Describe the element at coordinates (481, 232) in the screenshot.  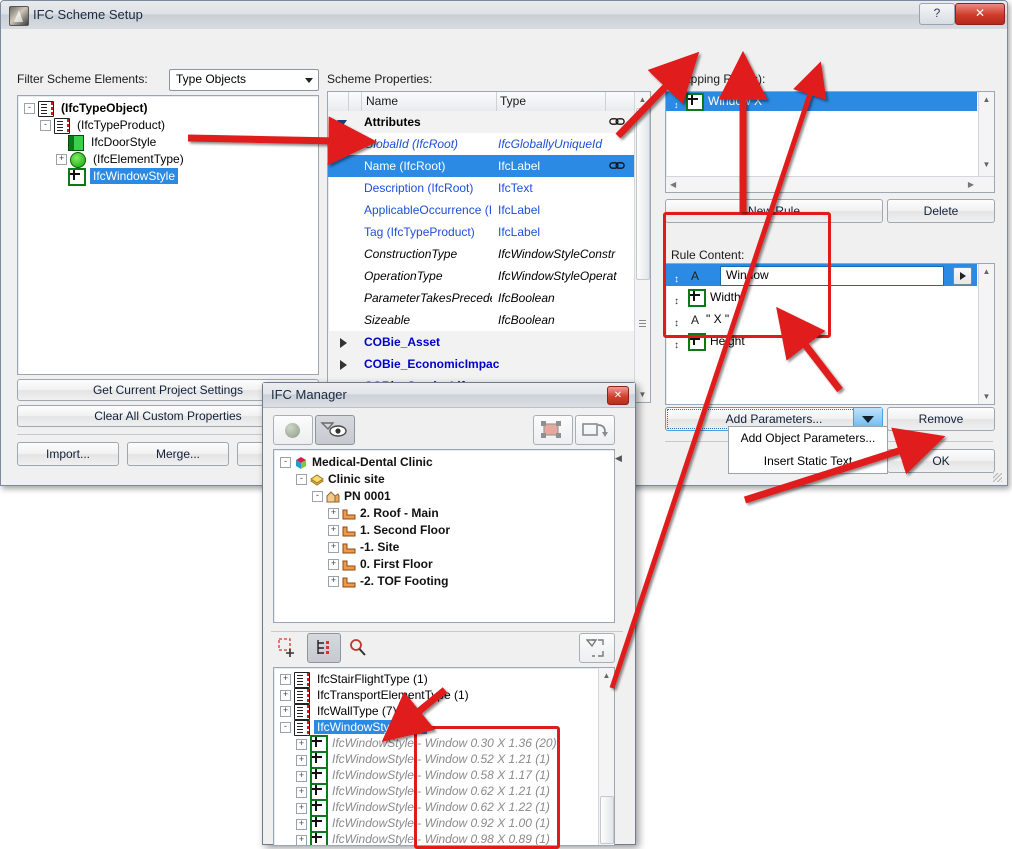
I see `property-row: Tag (IfcTypeProduct) IfcLabel` at that location.